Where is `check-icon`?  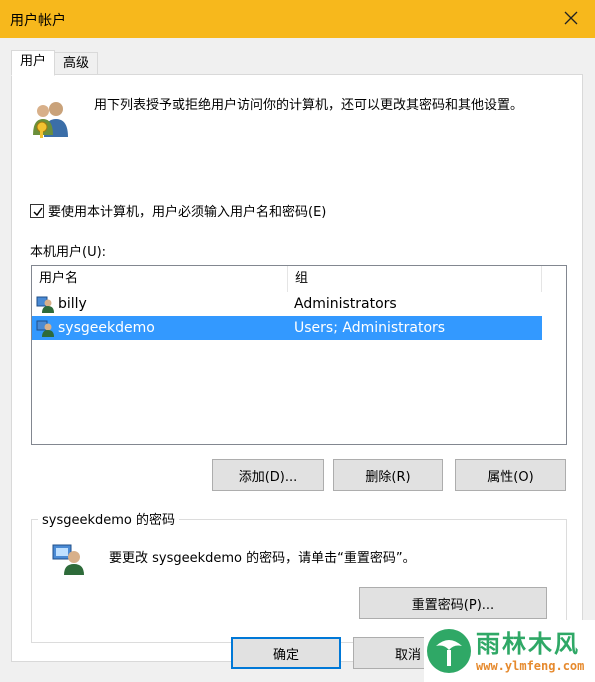
check-icon is located at coordinates (38, 211).